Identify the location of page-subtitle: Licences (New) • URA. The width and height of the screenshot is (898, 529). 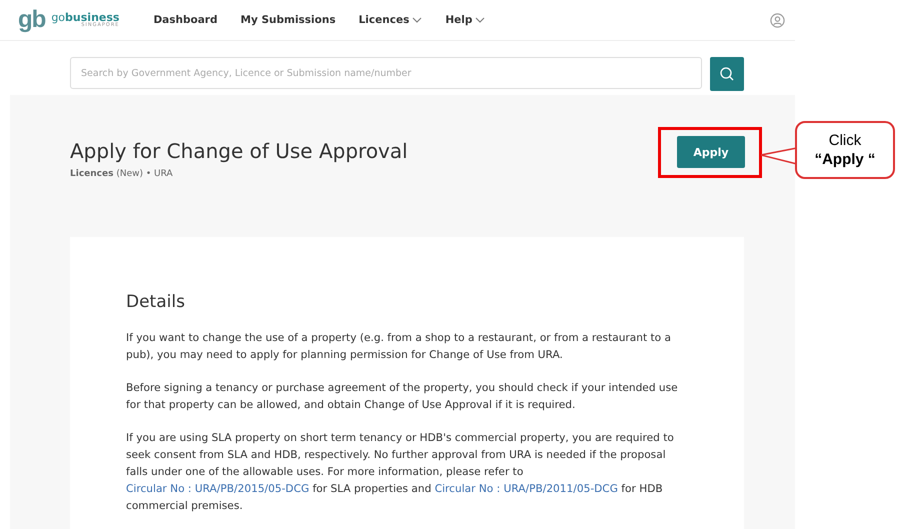
(122, 174).